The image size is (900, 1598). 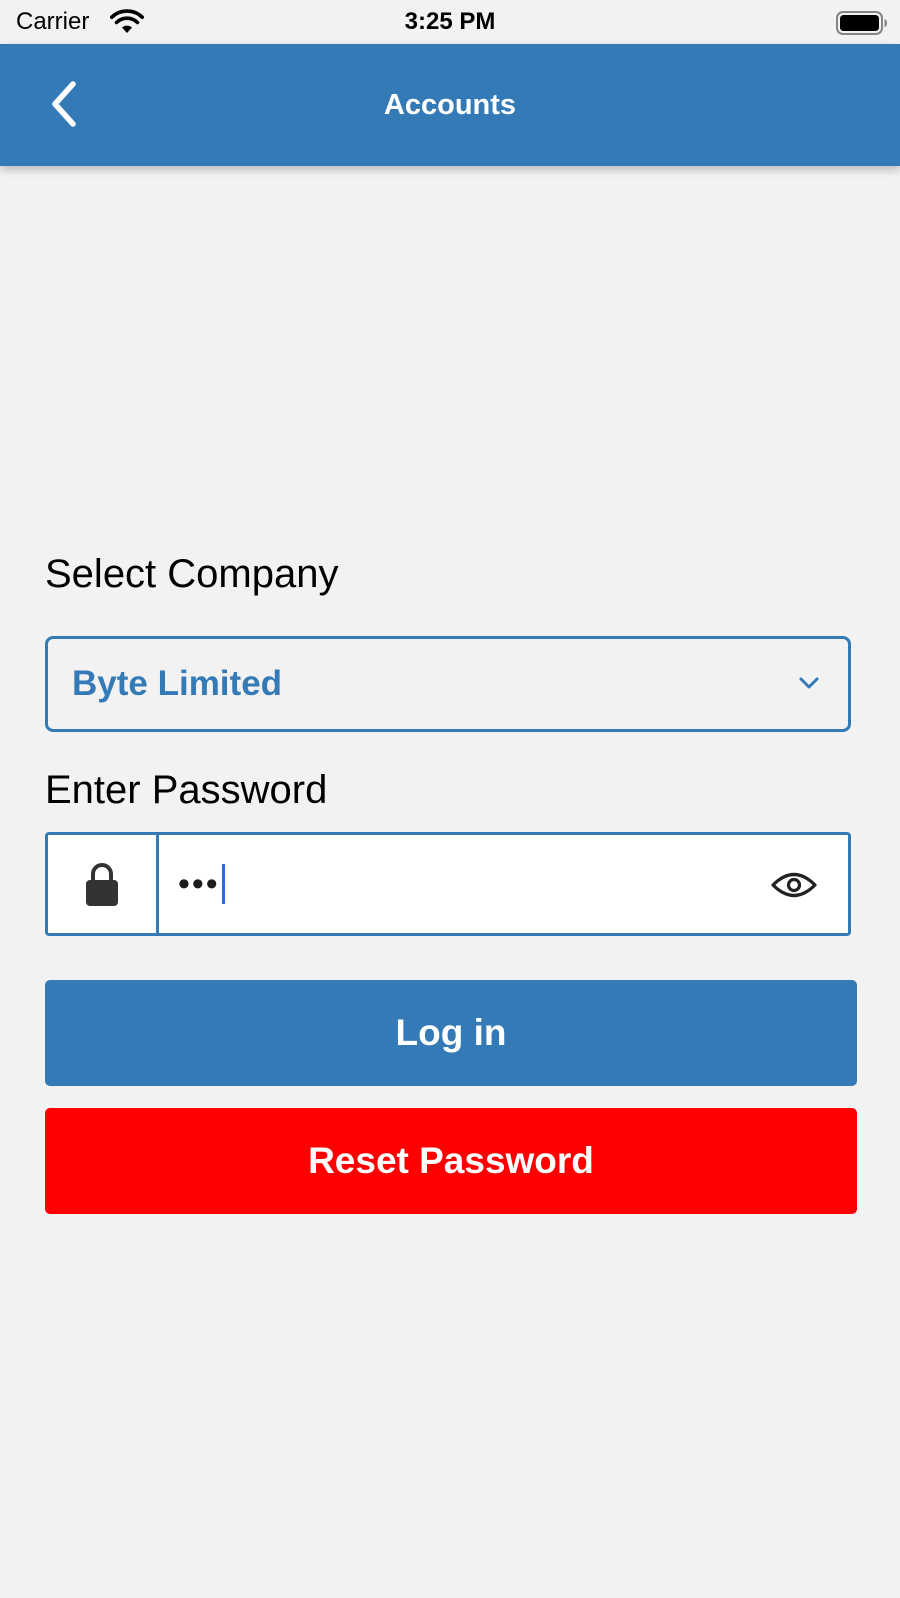 I want to click on reset-password-button: Reset Password, so click(x=451, y=1161).